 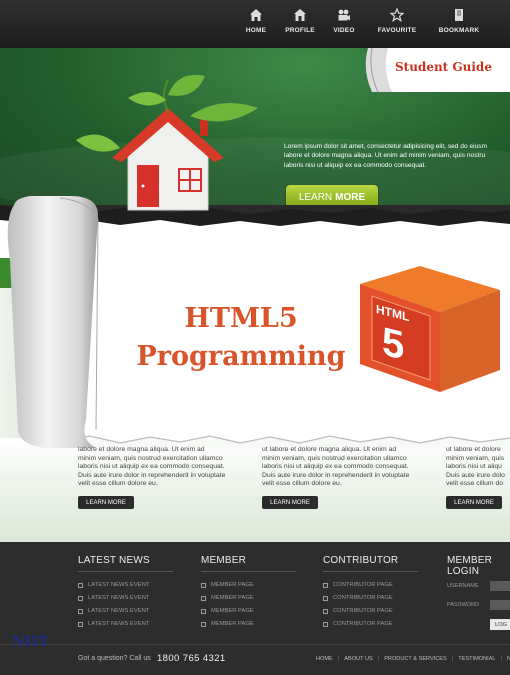 I want to click on nav-video: VIDEO, so click(x=344, y=21).